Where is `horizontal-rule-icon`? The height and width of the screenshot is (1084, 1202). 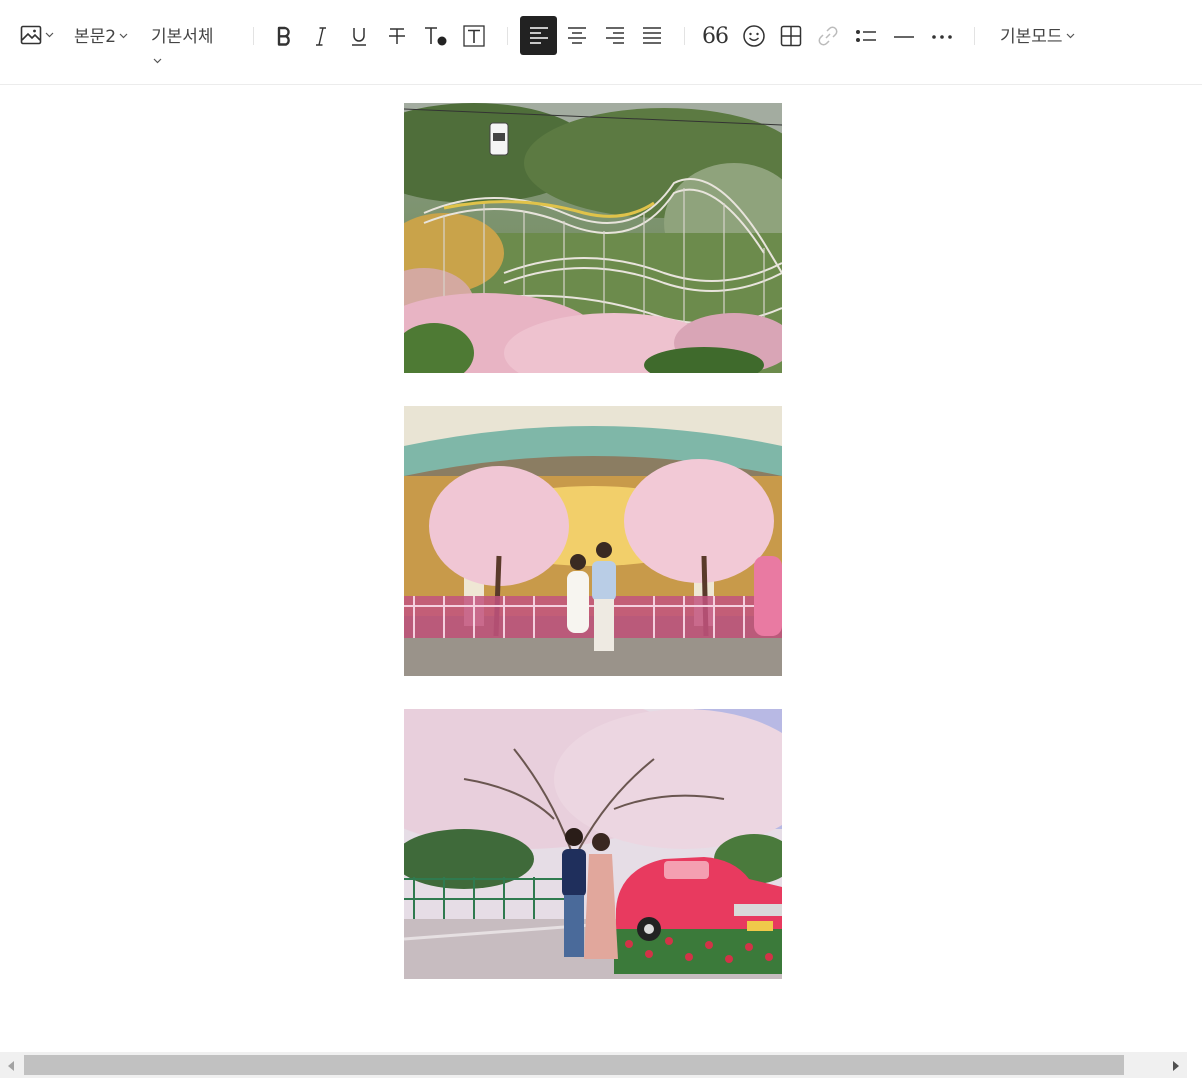
horizontal-rule-icon is located at coordinates (904, 36).